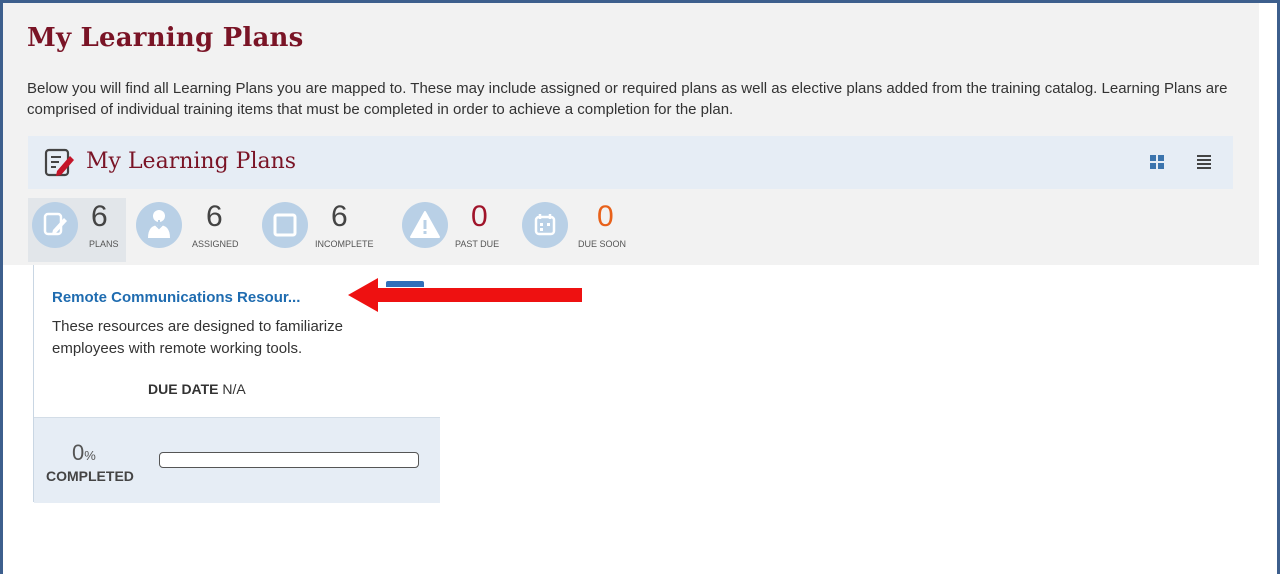 The height and width of the screenshot is (574, 1280). Describe the element at coordinates (183, 389) in the screenshot. I see `due-date-label: DUE DATE` at that location.